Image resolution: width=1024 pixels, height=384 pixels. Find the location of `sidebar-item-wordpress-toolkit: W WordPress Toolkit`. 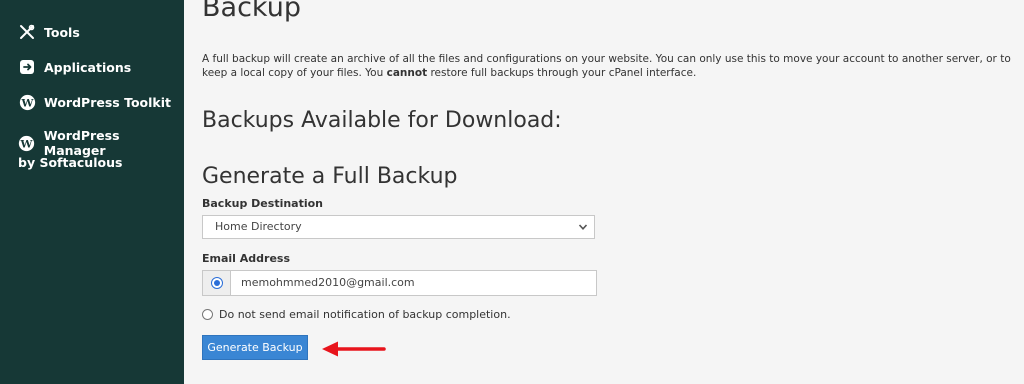

sidebar-item-wordpress-toolkit: W WordPress Toolkit is located at coordinates (94, 102).